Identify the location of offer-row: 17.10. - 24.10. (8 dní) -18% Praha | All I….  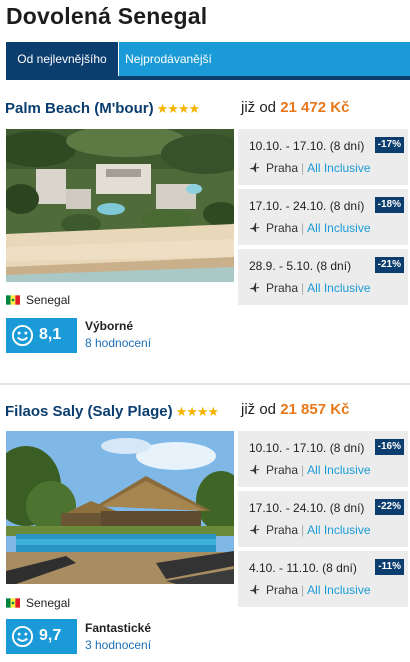
(323, 217).